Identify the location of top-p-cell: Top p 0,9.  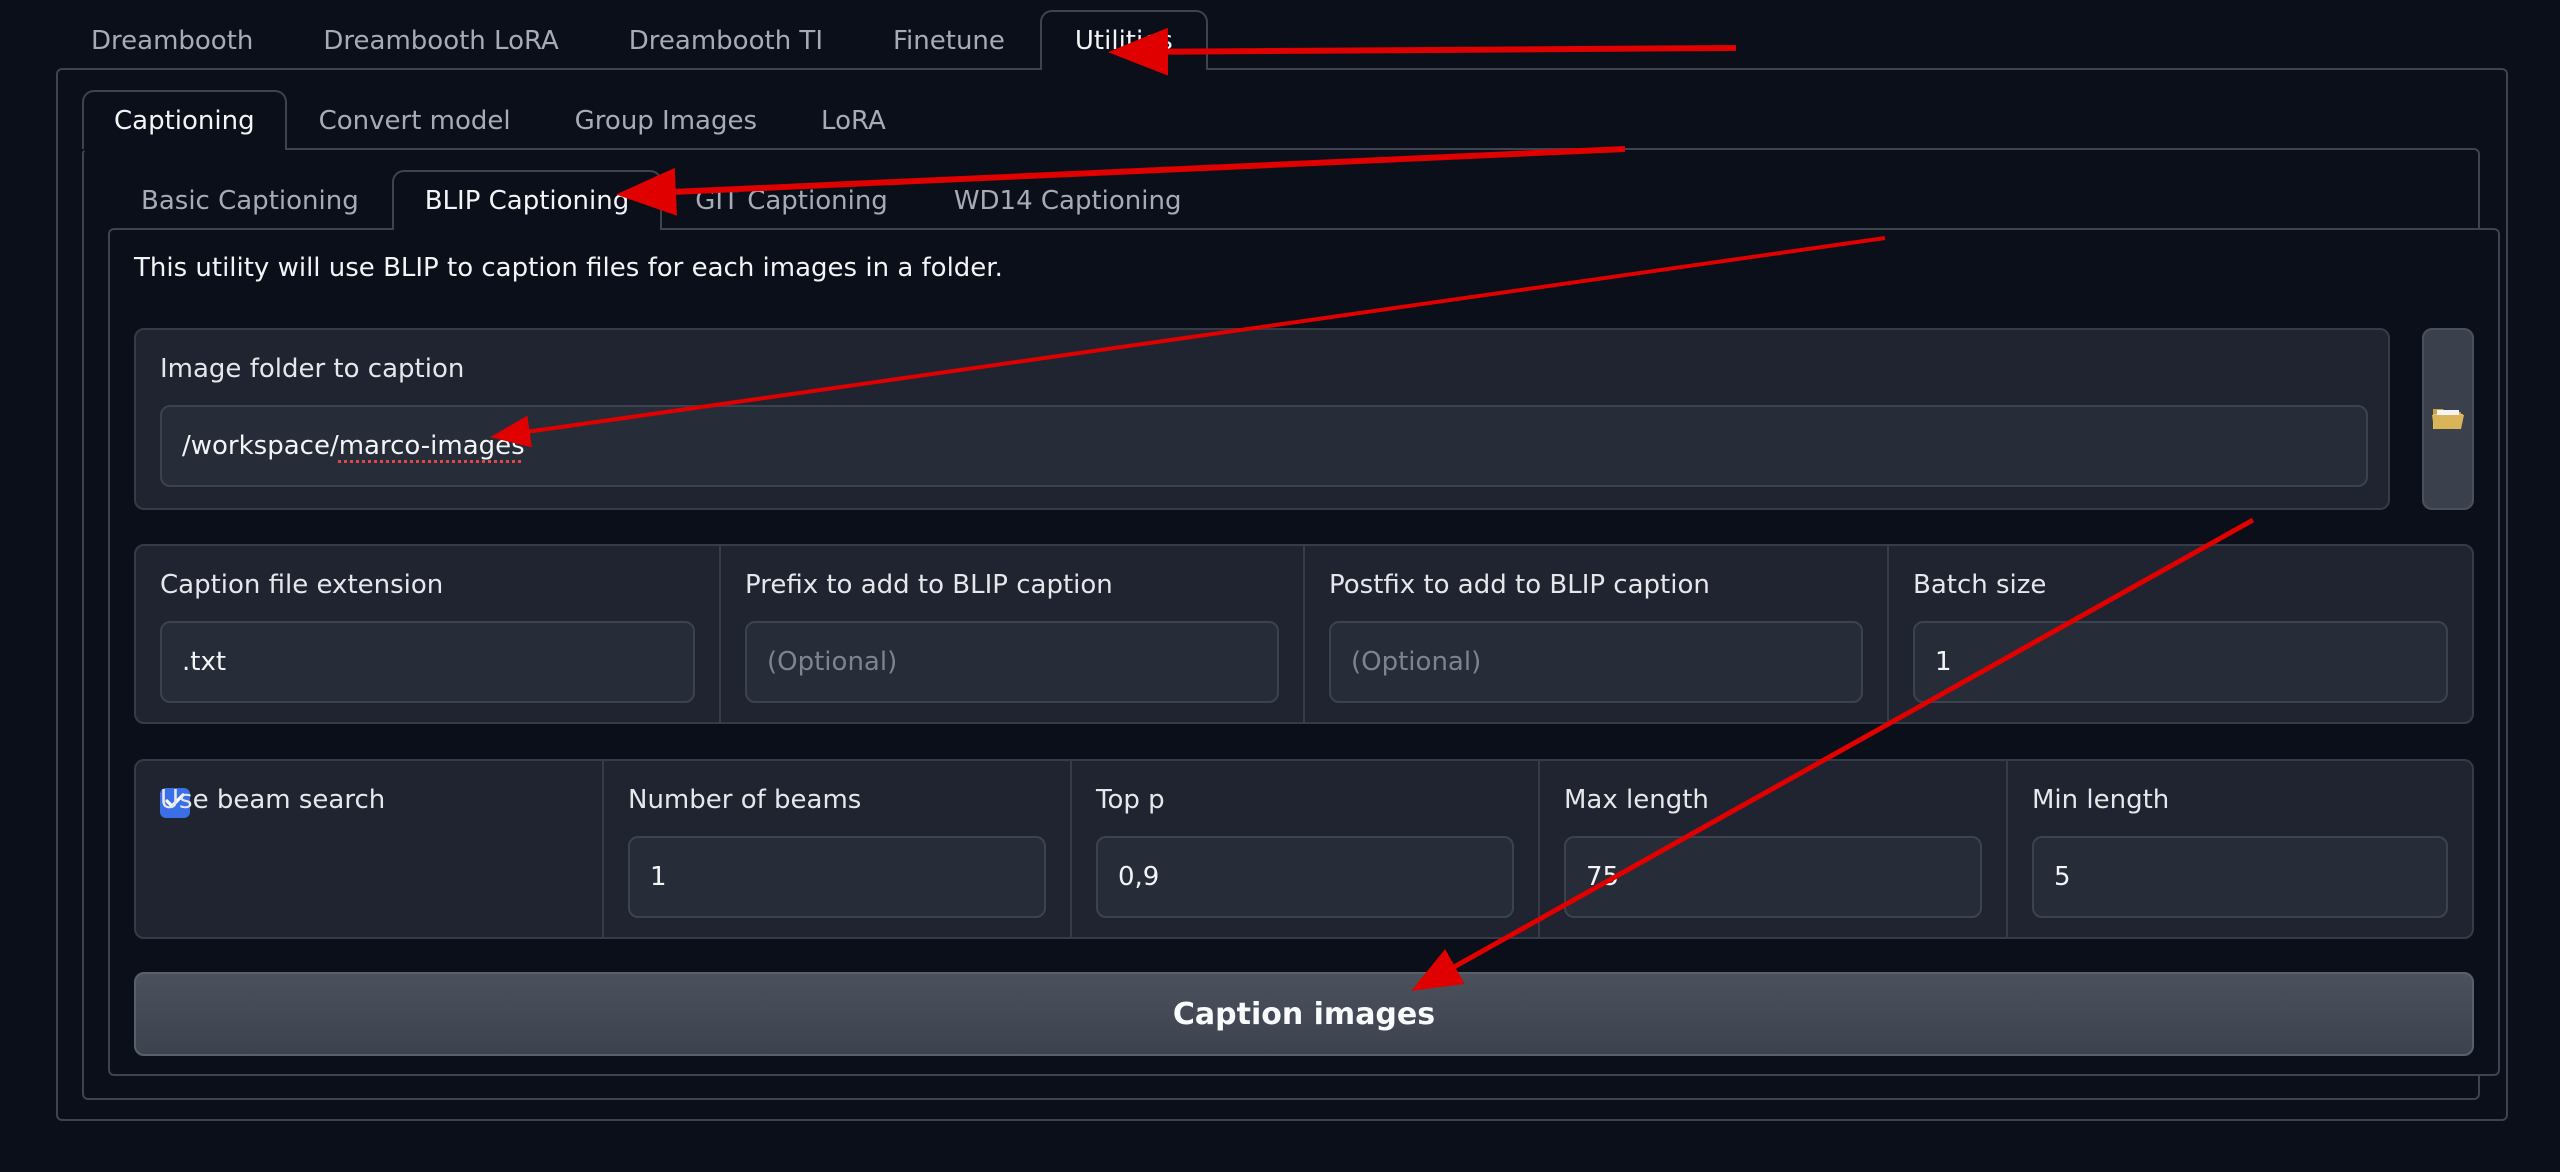
(1306, 849).